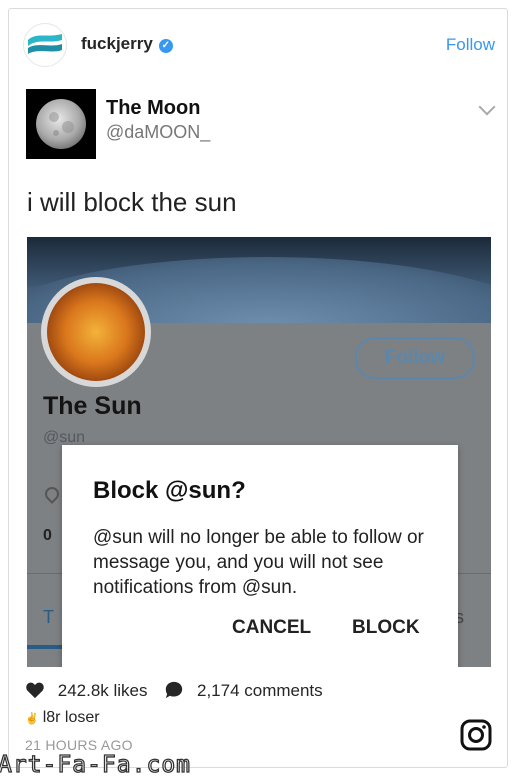 This screenshot has height=778, width=518. What do you see at coordinates (47, 647) in the screenshot?
I see `active-tab-indicator` at bounding box center [47, 647].